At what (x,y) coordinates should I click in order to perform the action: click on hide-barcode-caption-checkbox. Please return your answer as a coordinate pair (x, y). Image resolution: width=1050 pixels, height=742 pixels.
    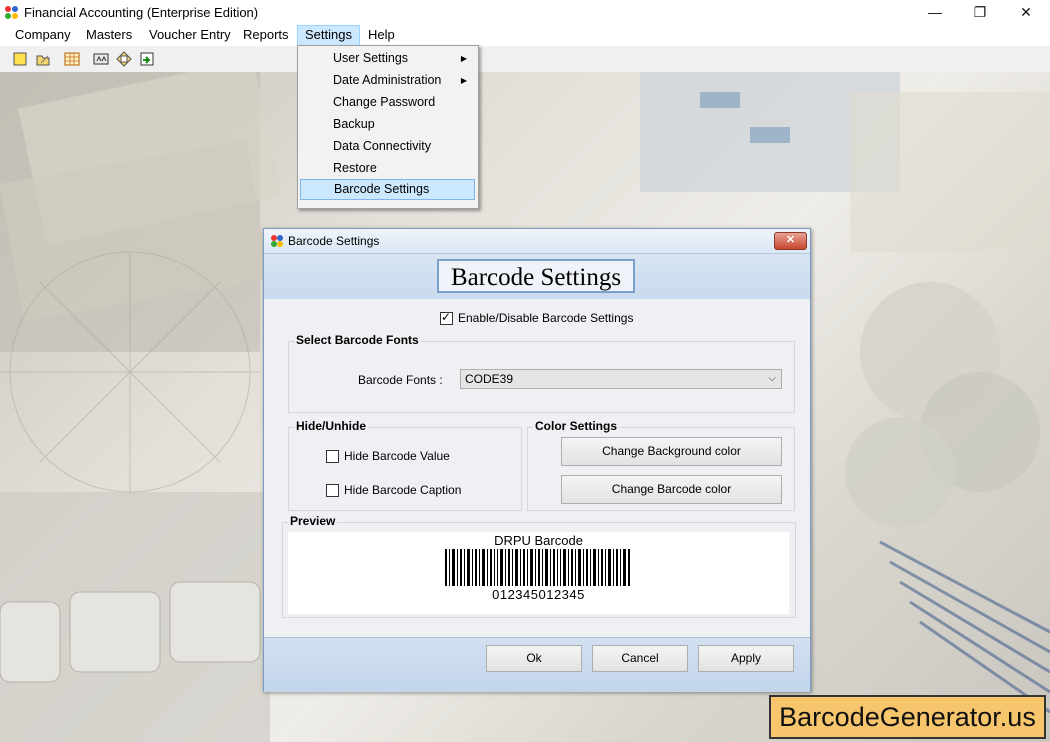
    Looking at the image, I should click on (332, 490).